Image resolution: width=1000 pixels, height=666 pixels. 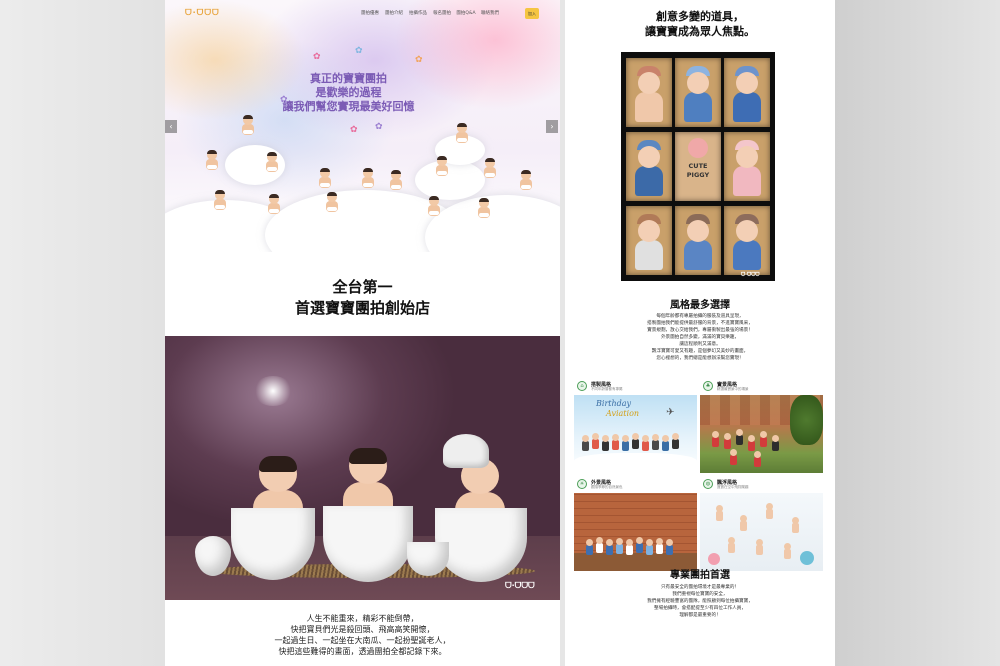 What do you see at coordinates (700, 615) in the screenshot?
I see `pro-text-line: 理解都是最重要的！` at bounding box center [700, 615].